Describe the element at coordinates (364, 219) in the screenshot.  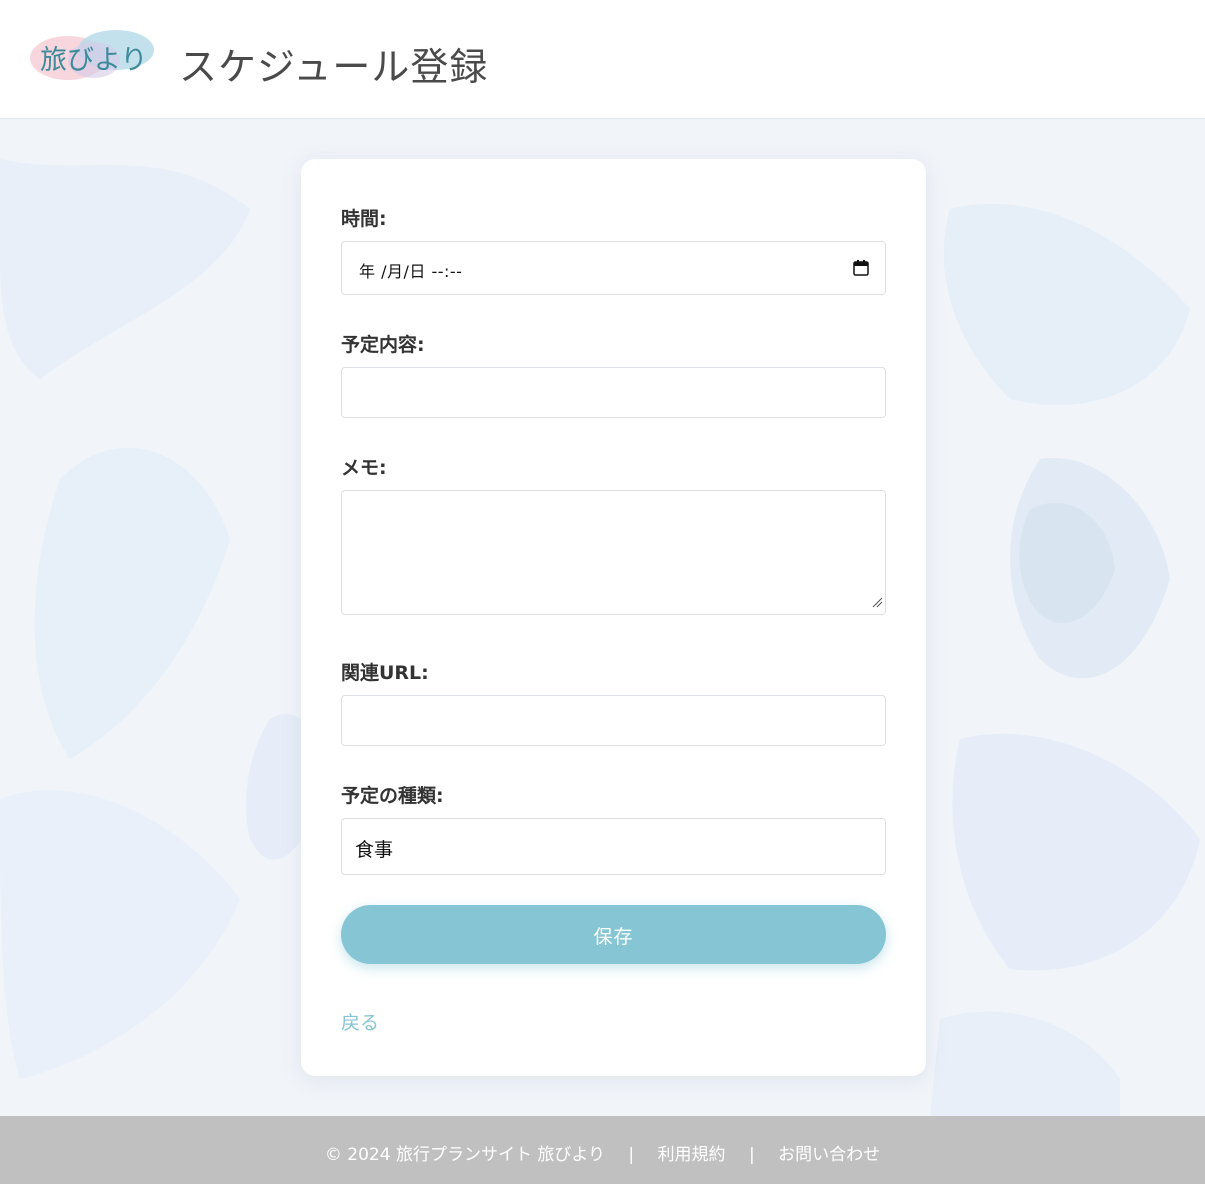
I see `time-label: 時間:` at that location.